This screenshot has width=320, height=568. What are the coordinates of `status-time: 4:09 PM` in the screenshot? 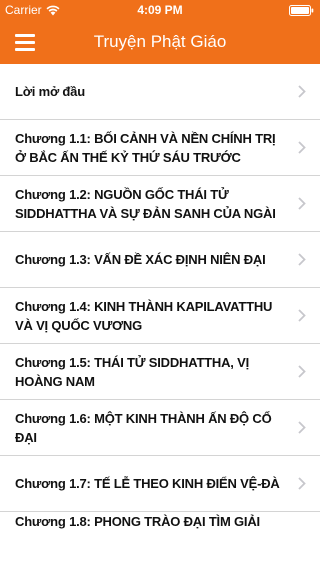 It's located at (160, 10).